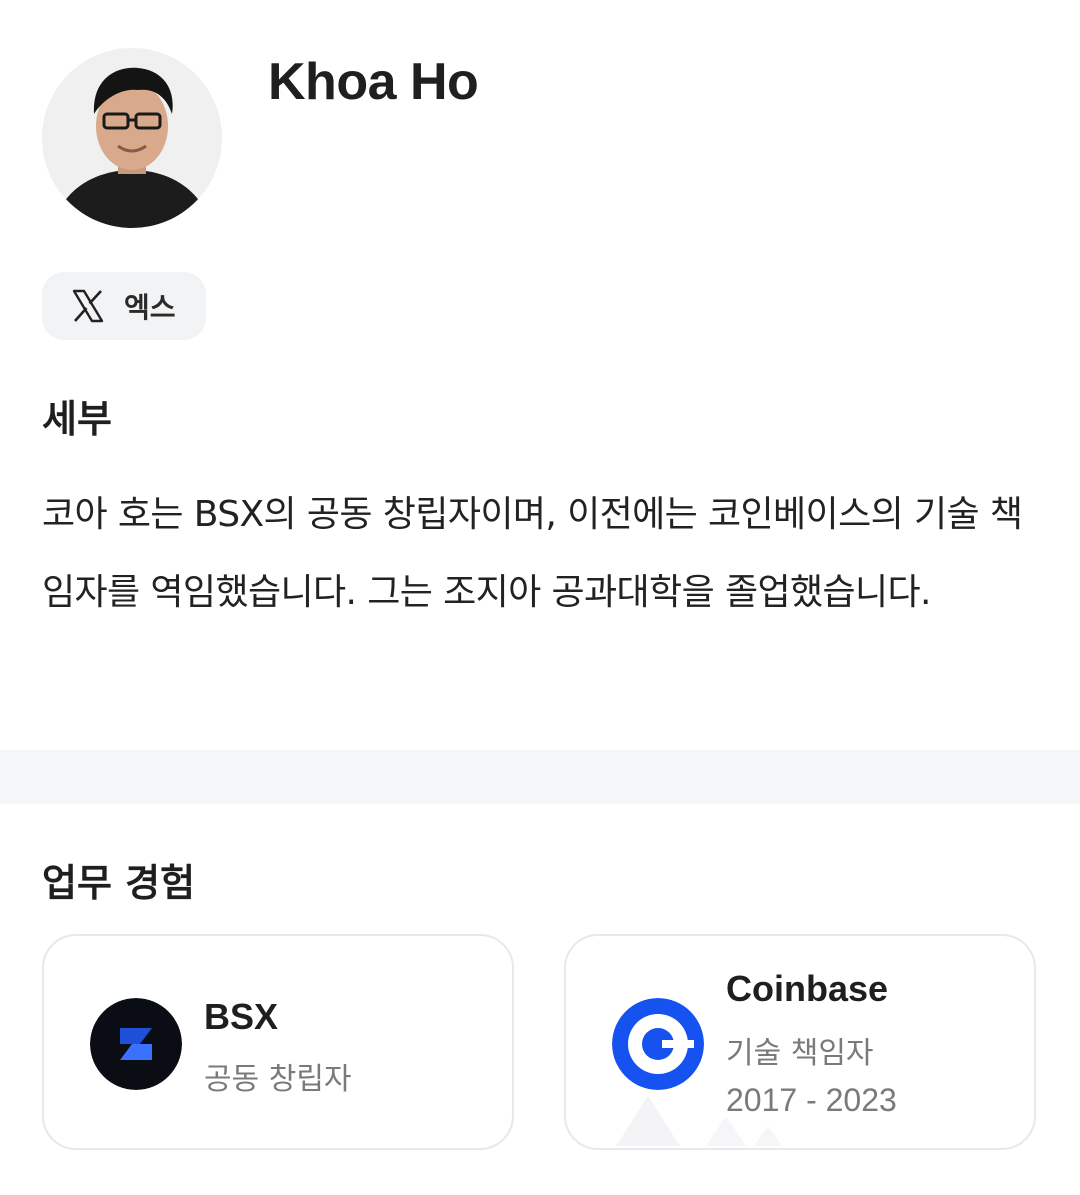 The height and width of the screenshot is (1195, 1080). Describe the element at coordinates (132, 138) in the screenshot. I see `profile-avatar` at that location.